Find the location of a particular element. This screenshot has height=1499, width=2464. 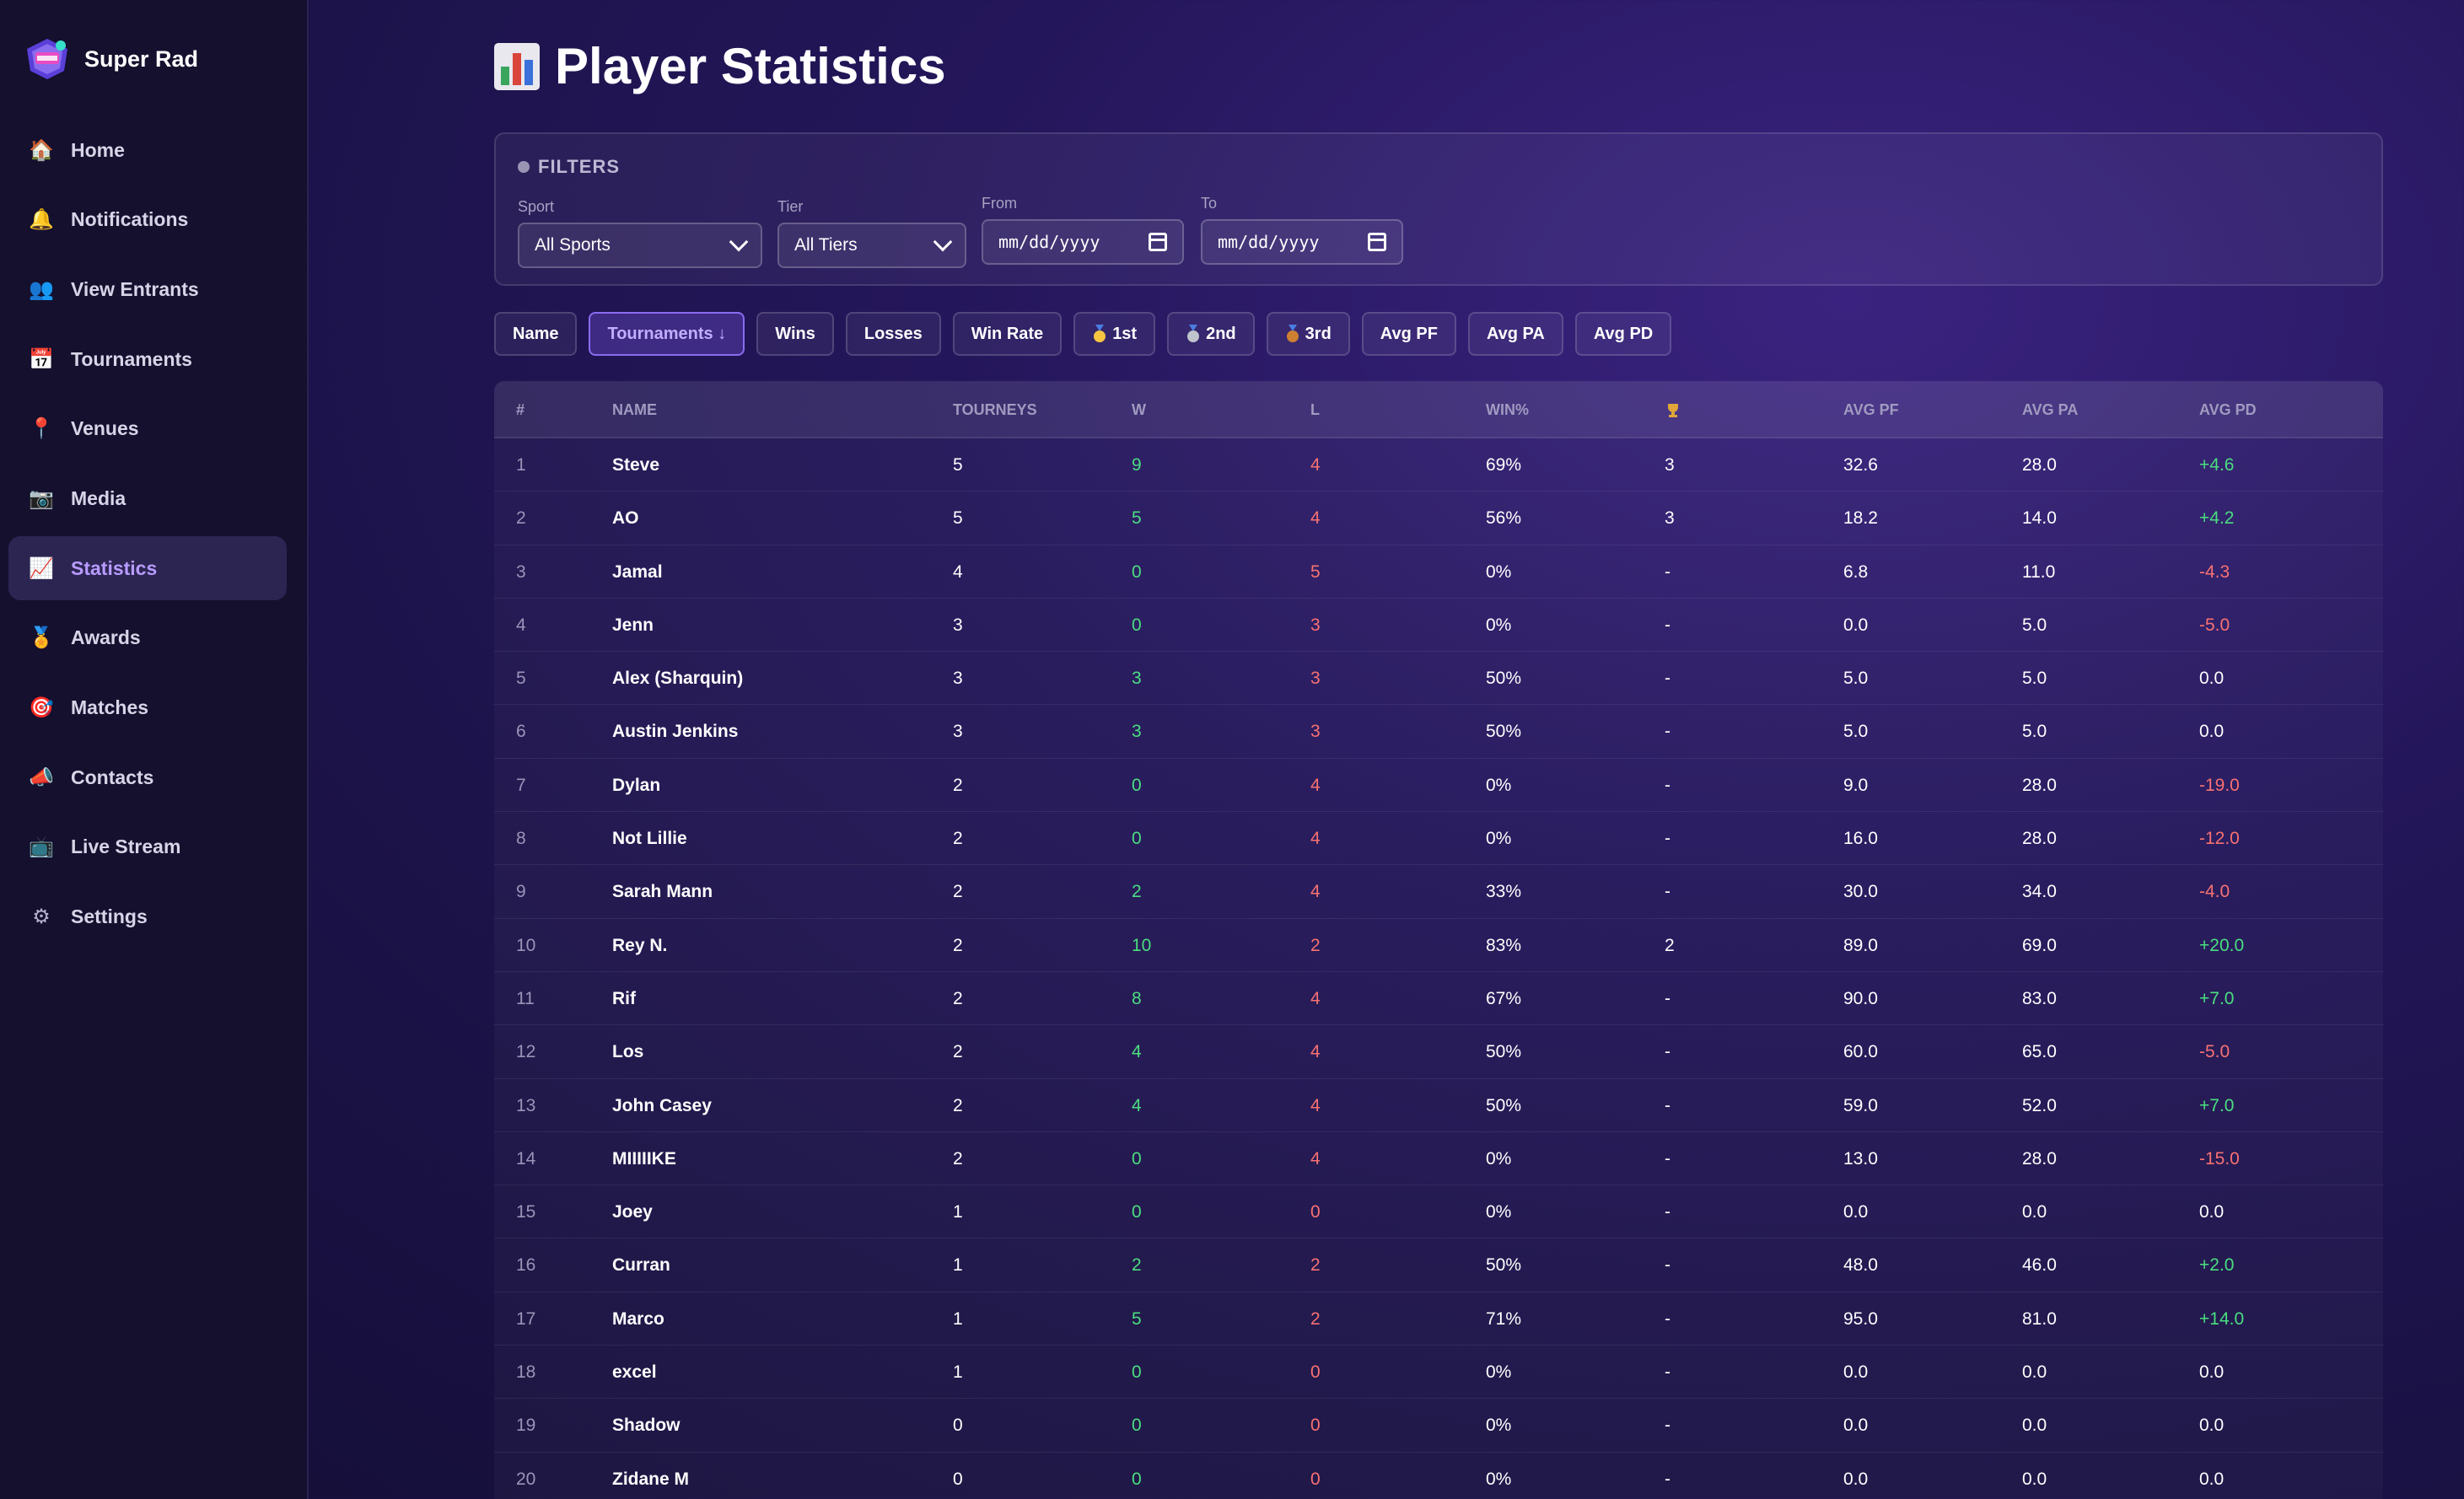

tier-select: All Tiers is located at coordinates (871, 245).